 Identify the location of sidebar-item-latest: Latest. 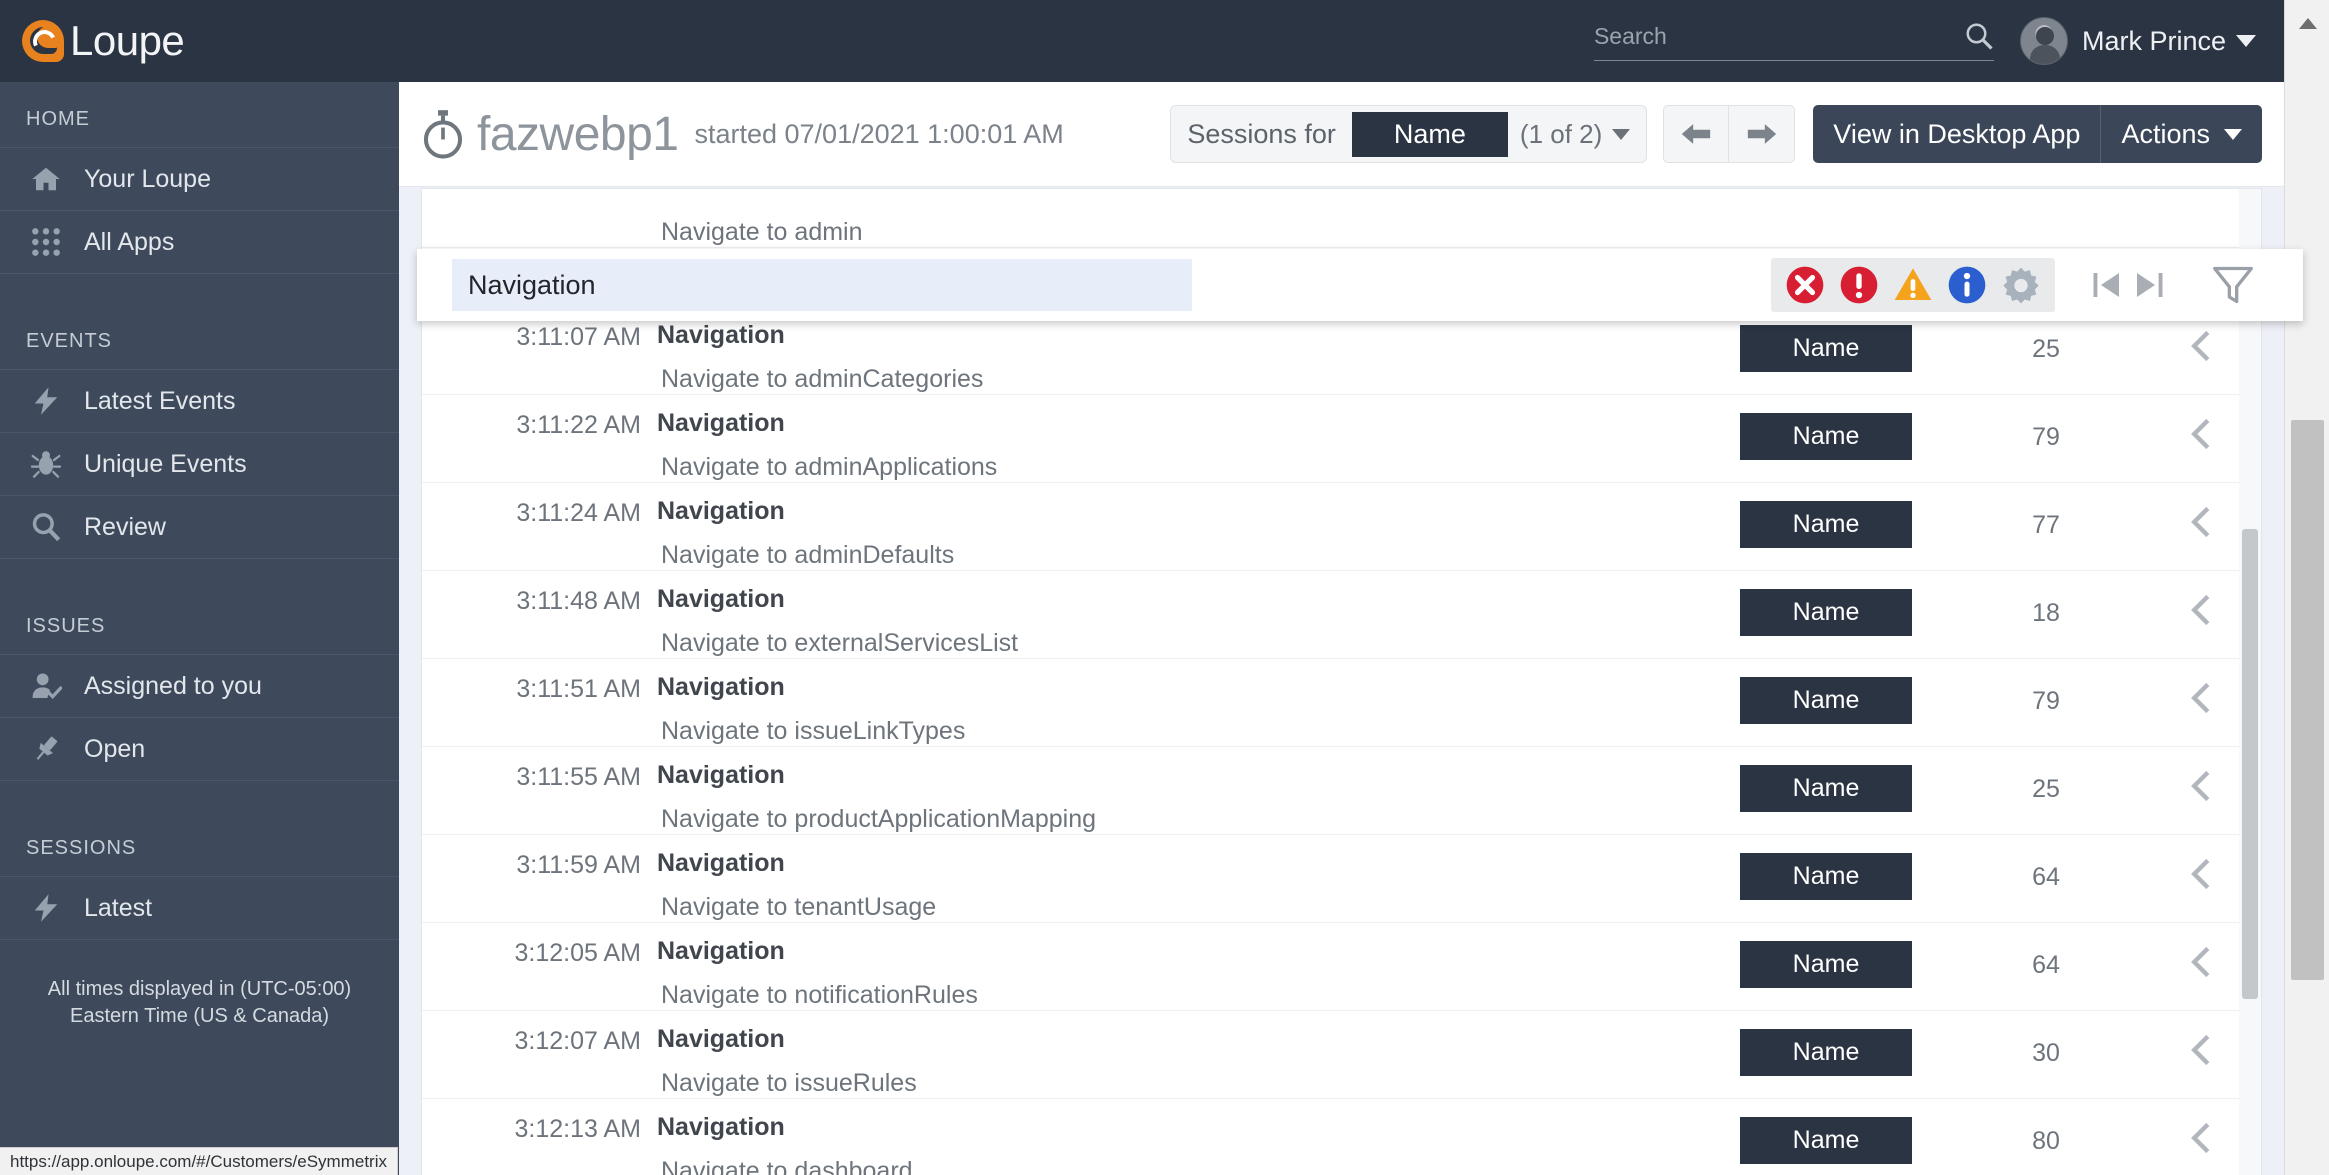
(199, 908).